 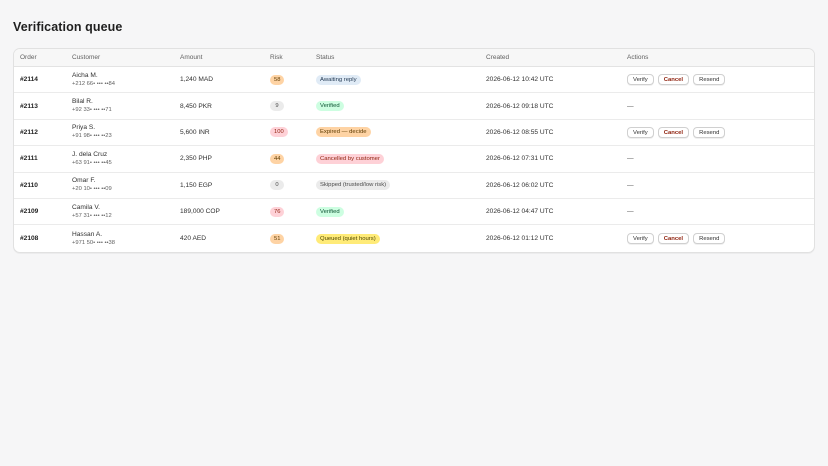 I want to click on order-id: #2110, so click(x=29, y=185).